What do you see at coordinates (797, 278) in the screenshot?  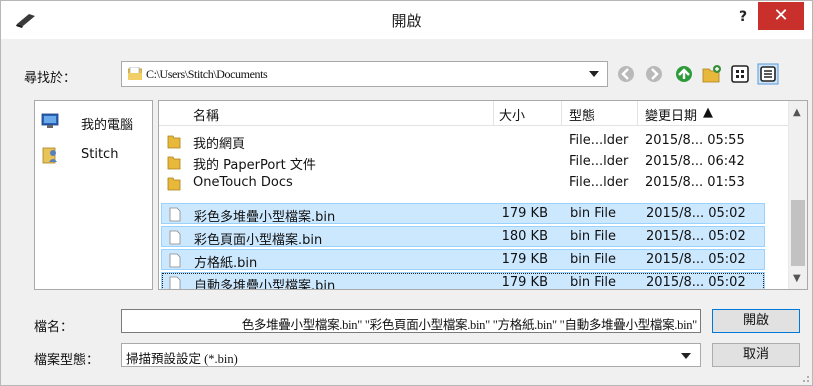 I see `scroll-down-icon: ▼` at bounding box center [797, 278].